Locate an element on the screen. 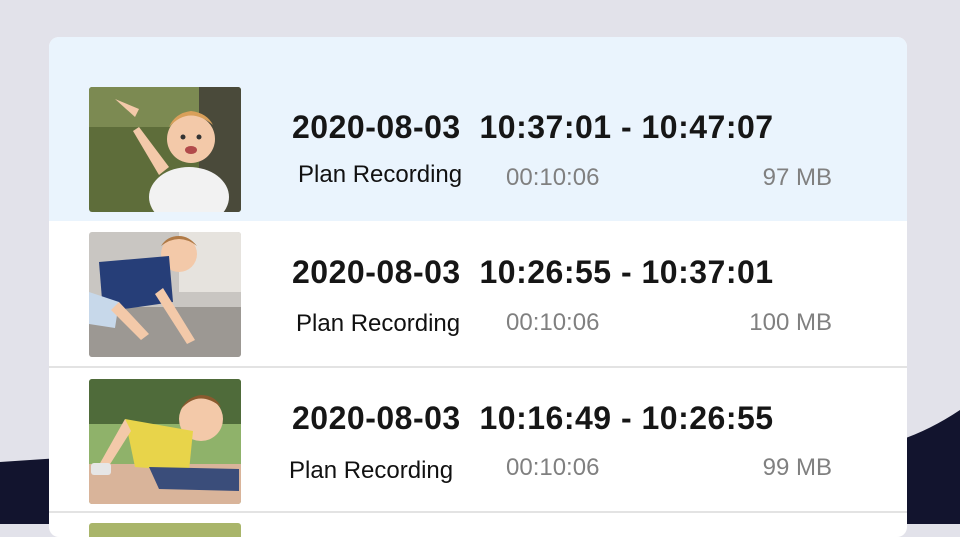 The height and width of the screenshot is (537, 960). thumbnail-partial is located at coordinates (165, 530).